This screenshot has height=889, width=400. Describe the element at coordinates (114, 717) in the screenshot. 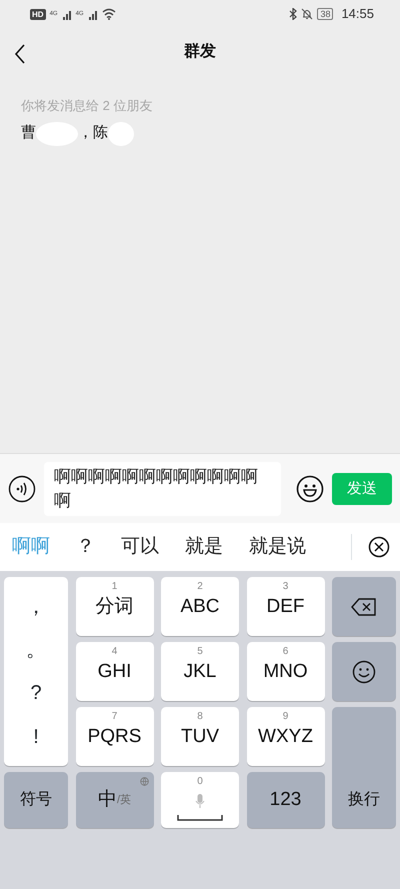

I see `key-digit: 7` at that location.